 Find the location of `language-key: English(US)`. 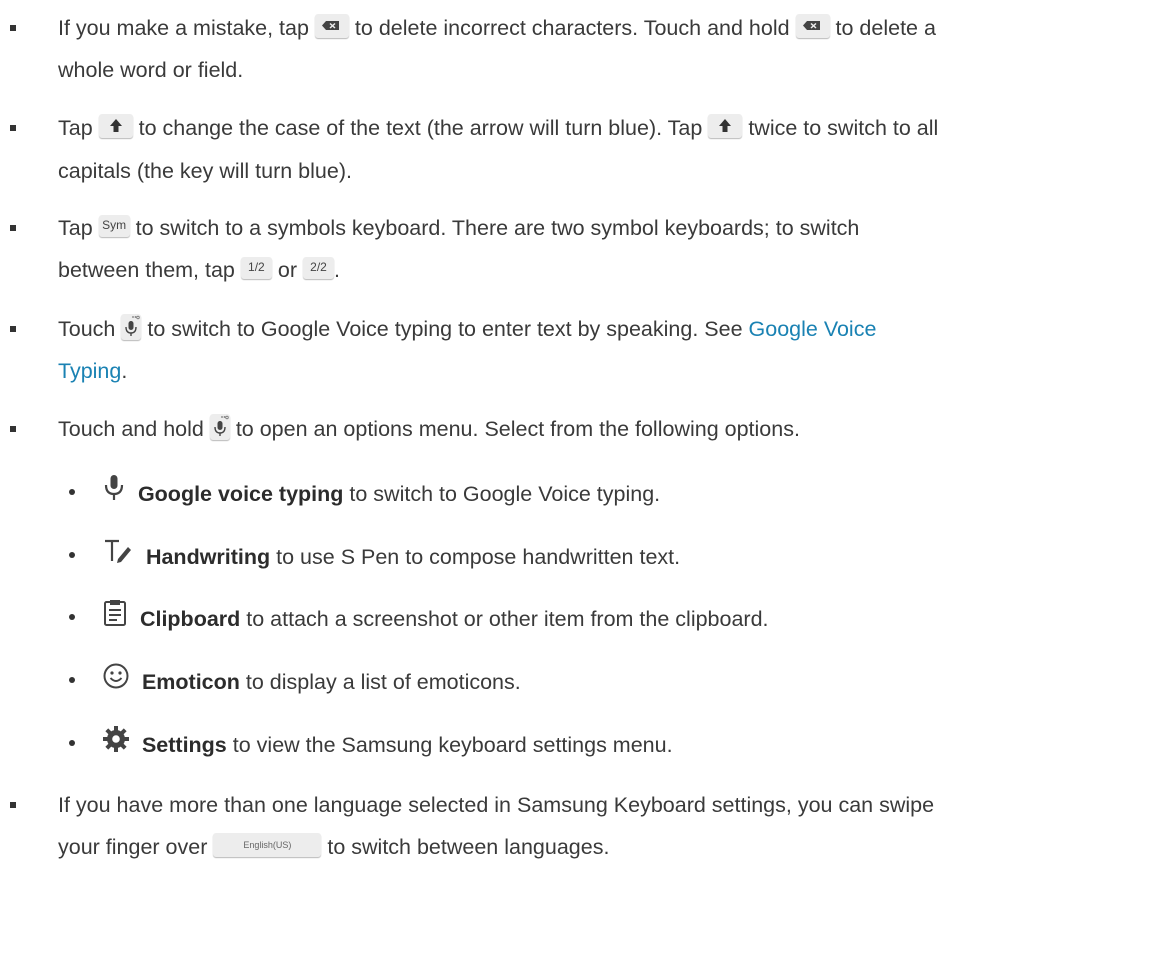

language-key: English(US) is located at coordinates (267, 845).